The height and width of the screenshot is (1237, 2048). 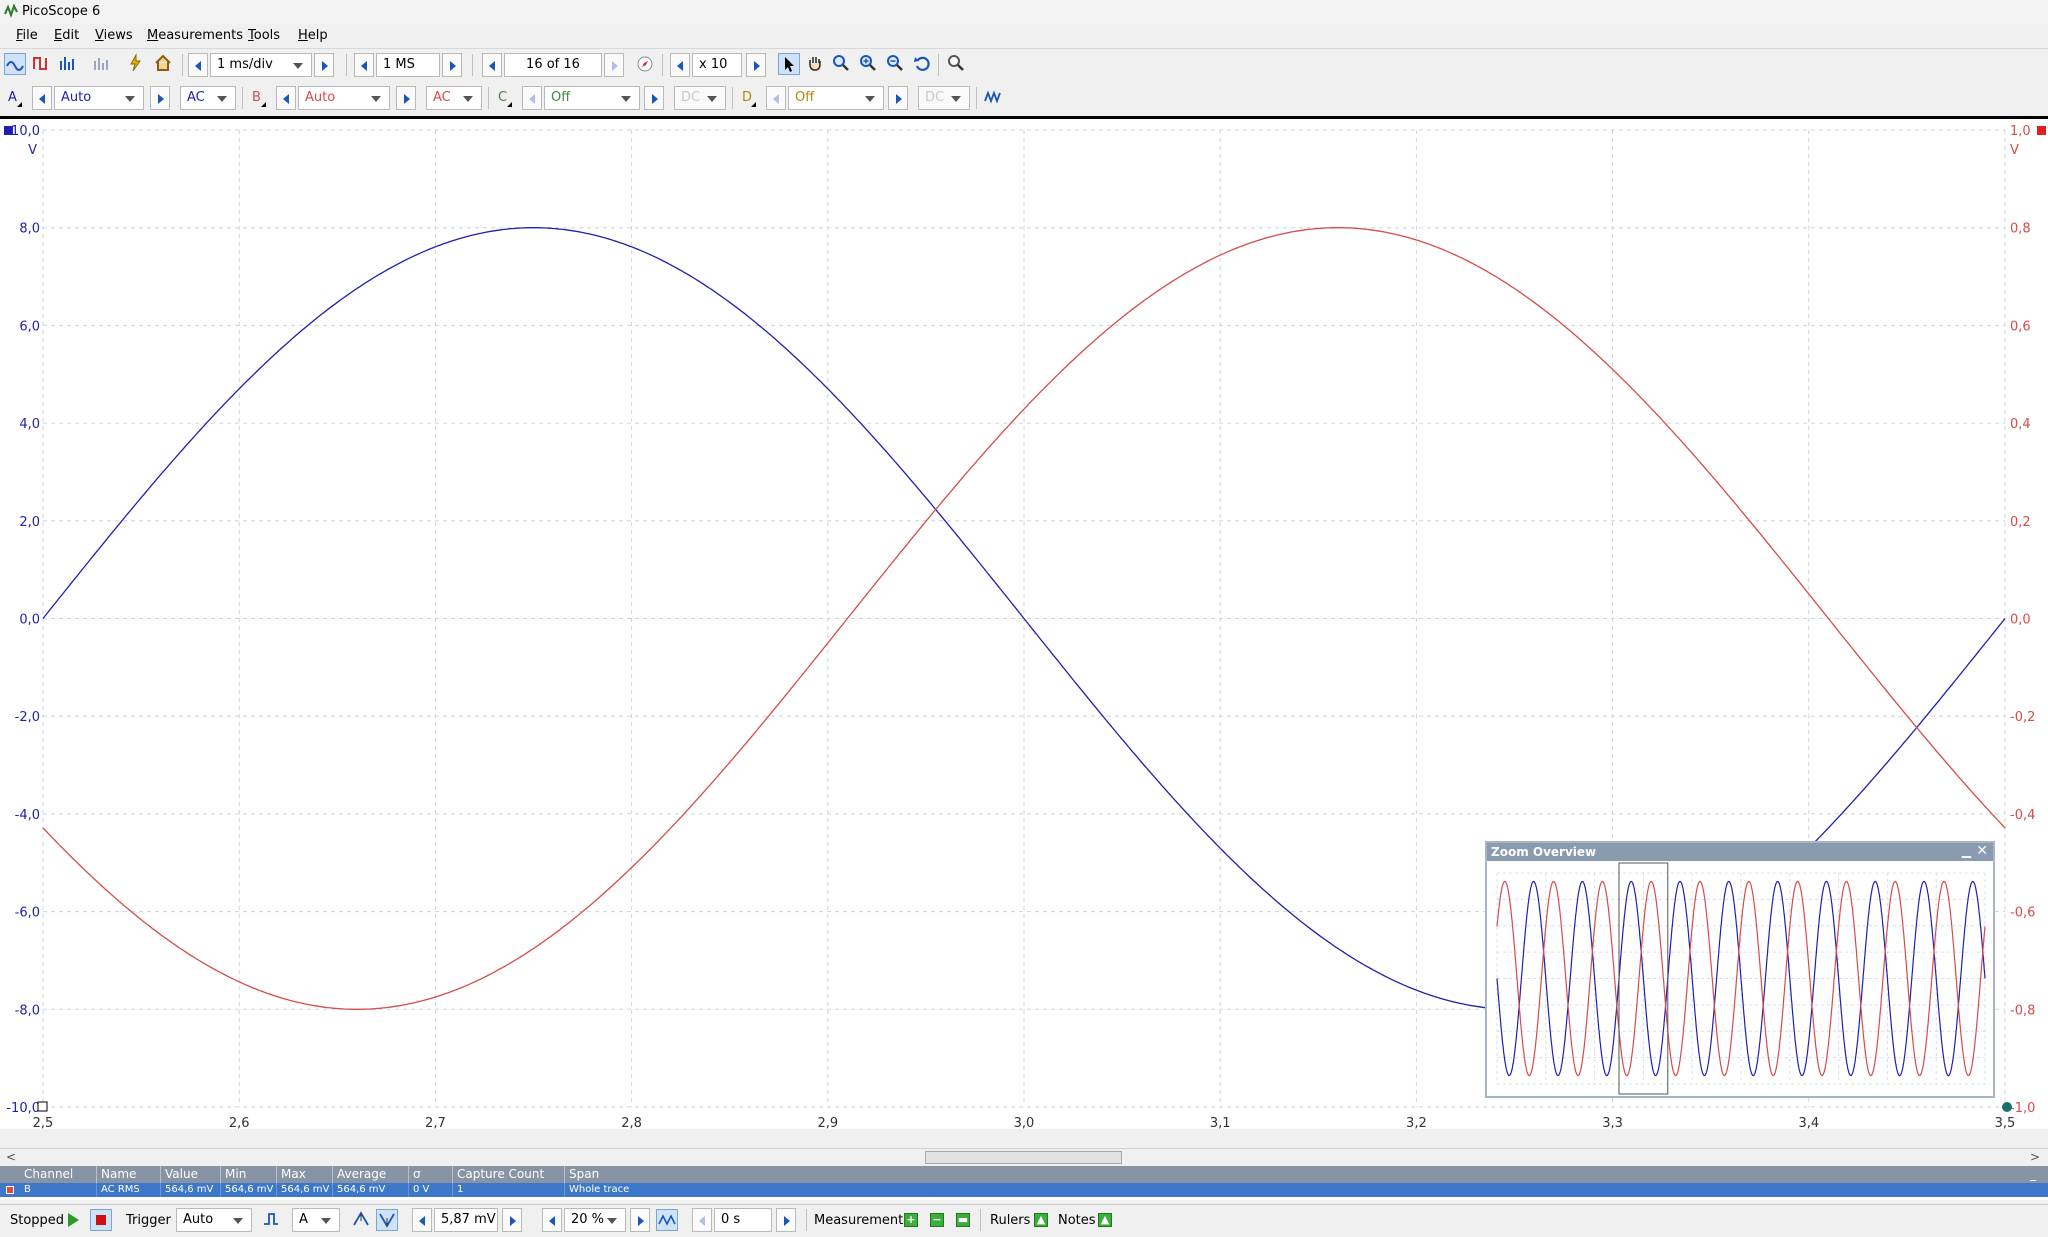 What do you see at coordinates (700, 98) in the screenshot?
I see `channel-c-coupling-select: DC` at bounding box center [700, 98].